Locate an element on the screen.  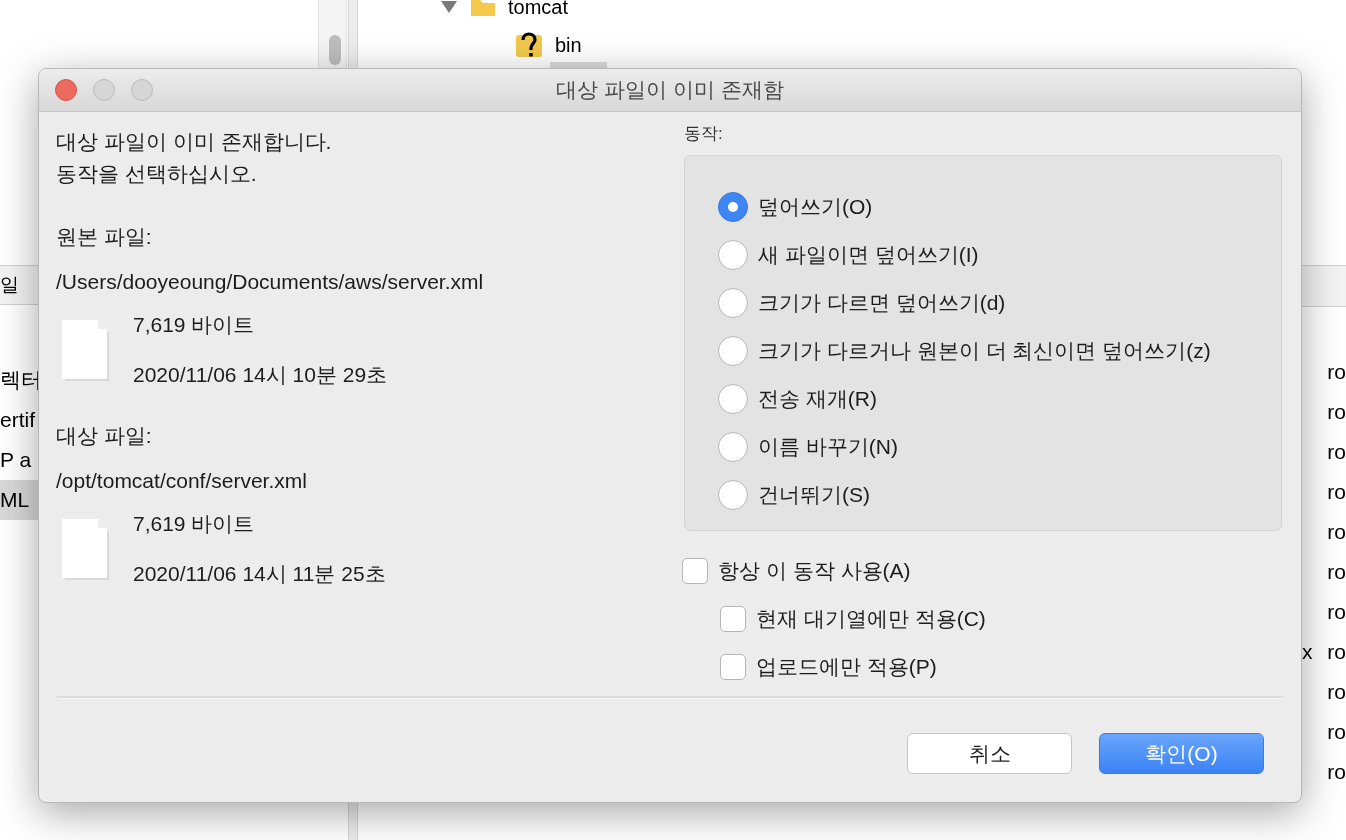
file-label: 원본 파일: is located at coordinates (104, 236).